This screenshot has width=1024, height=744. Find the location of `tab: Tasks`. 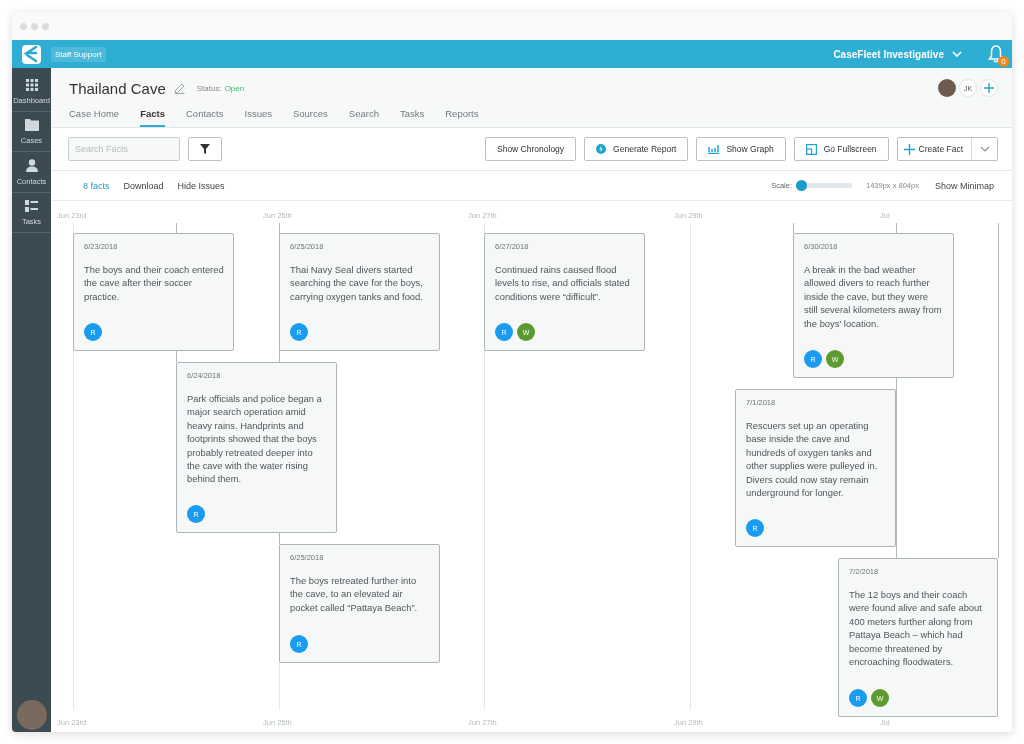

tab: Tasks is located at coordinates (412, 117).